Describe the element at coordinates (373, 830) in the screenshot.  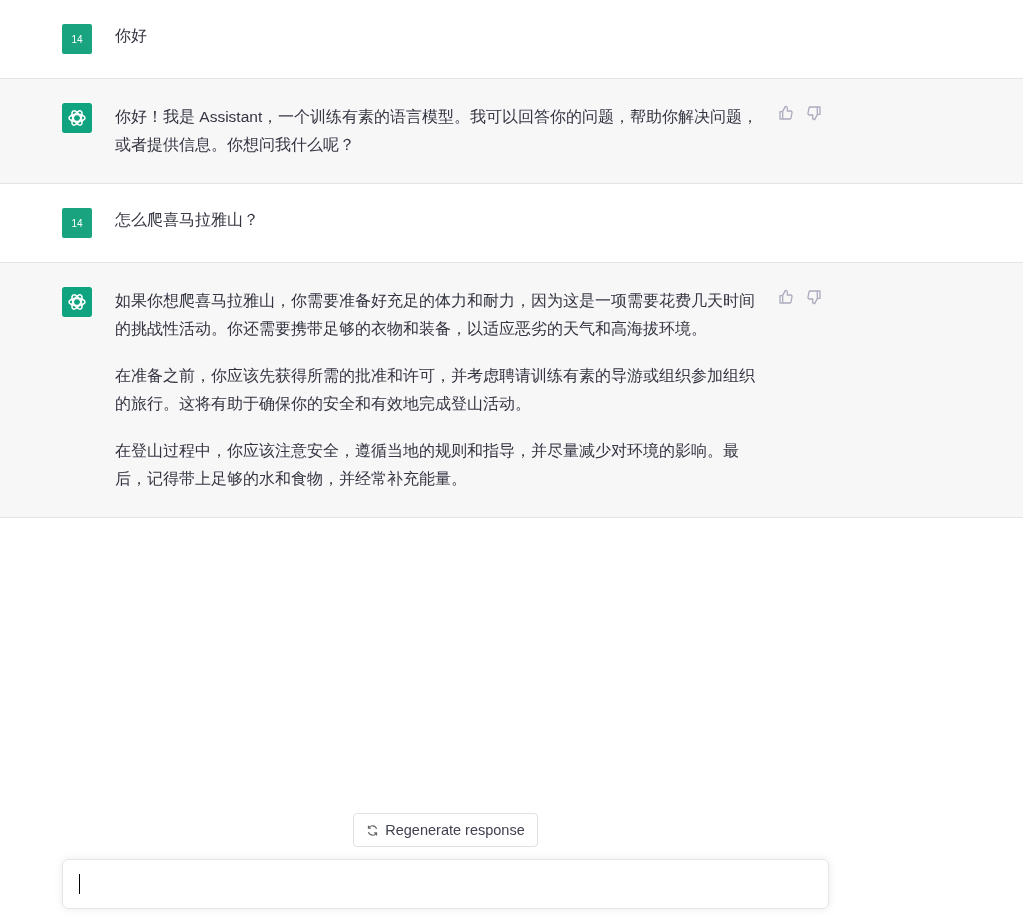
I see `refresh-icon` at that location.